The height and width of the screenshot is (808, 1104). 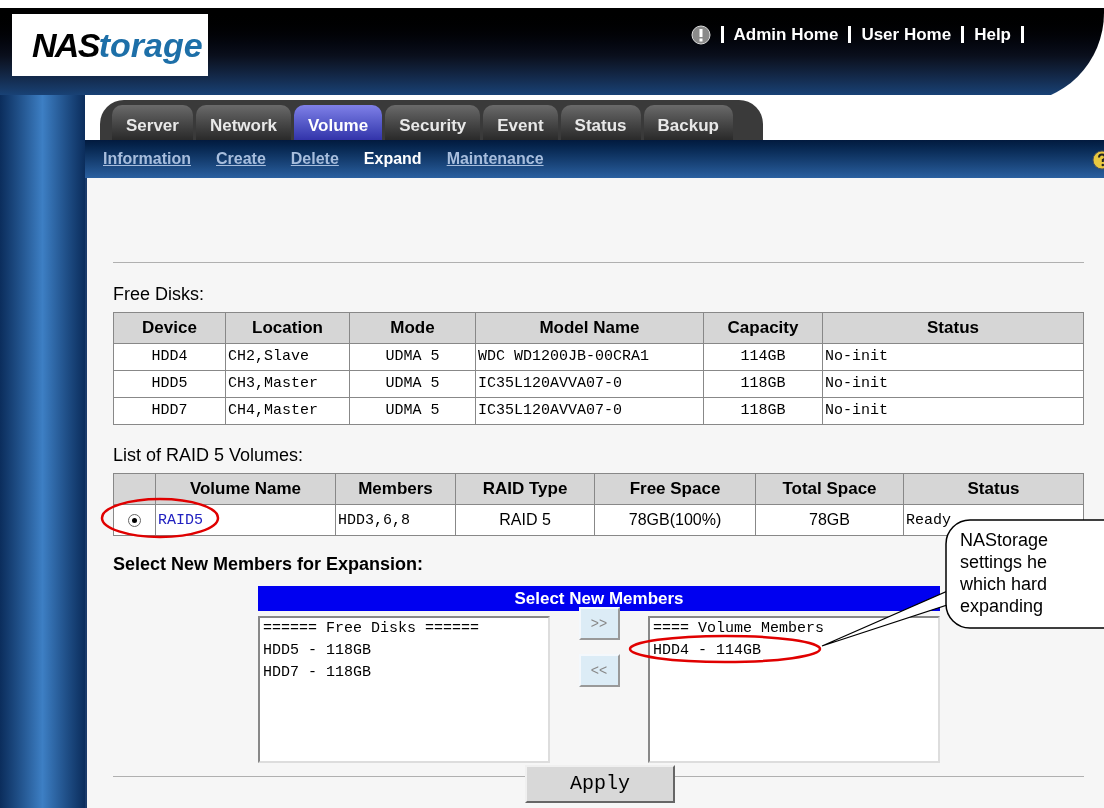 What do you see at coordinates (688, 122) in the screenshot?
I see `tab: Backup` at bounding box center [688, 122].